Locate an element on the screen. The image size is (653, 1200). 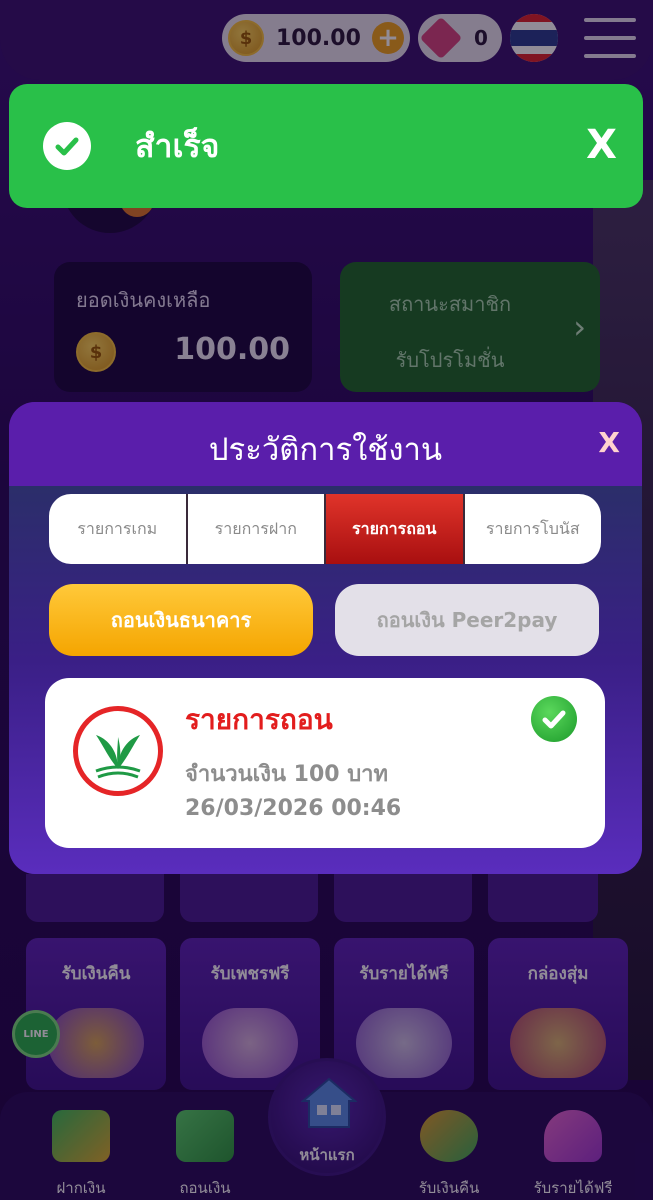
tab-bonus: รายการโบนัส is located at coordinates (533, 529).